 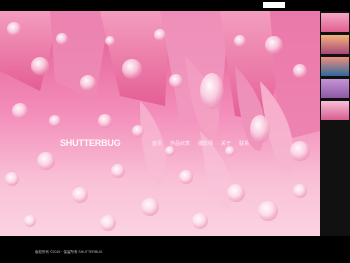 I want to click on nav-item-about: 关于, so click(x=226, y=144).